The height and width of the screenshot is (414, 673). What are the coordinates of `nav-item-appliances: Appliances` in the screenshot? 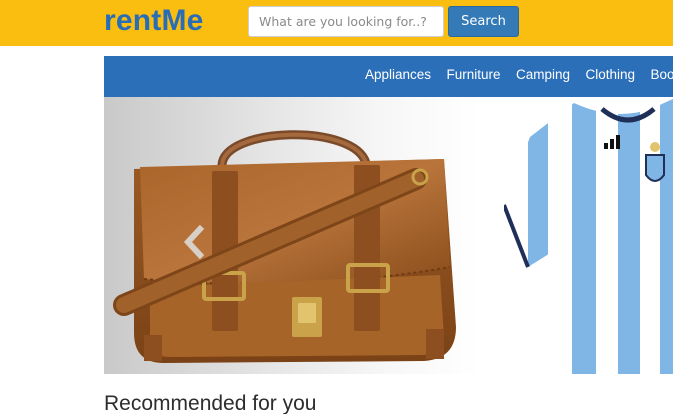 It's located at (398, 75).